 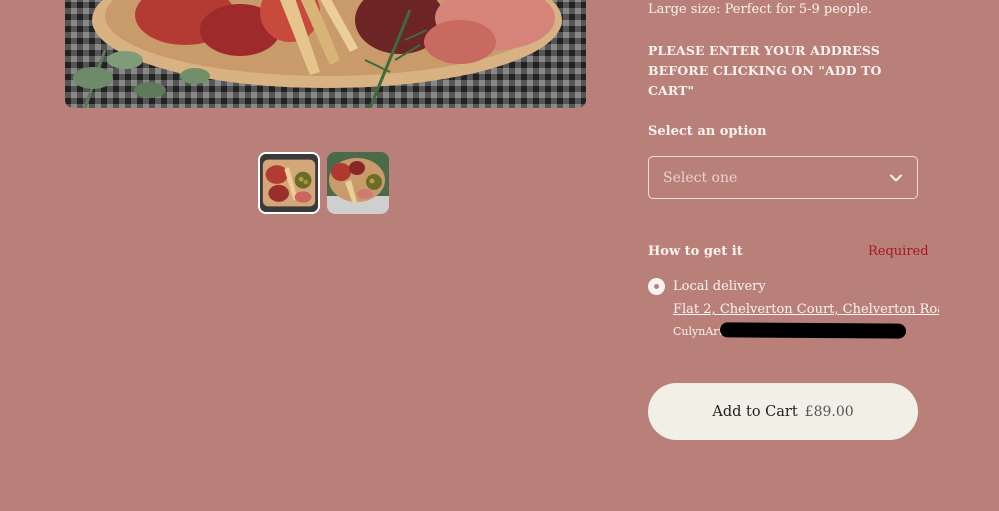 I want to click on option-select: Select one, so click(x=783, y=177).